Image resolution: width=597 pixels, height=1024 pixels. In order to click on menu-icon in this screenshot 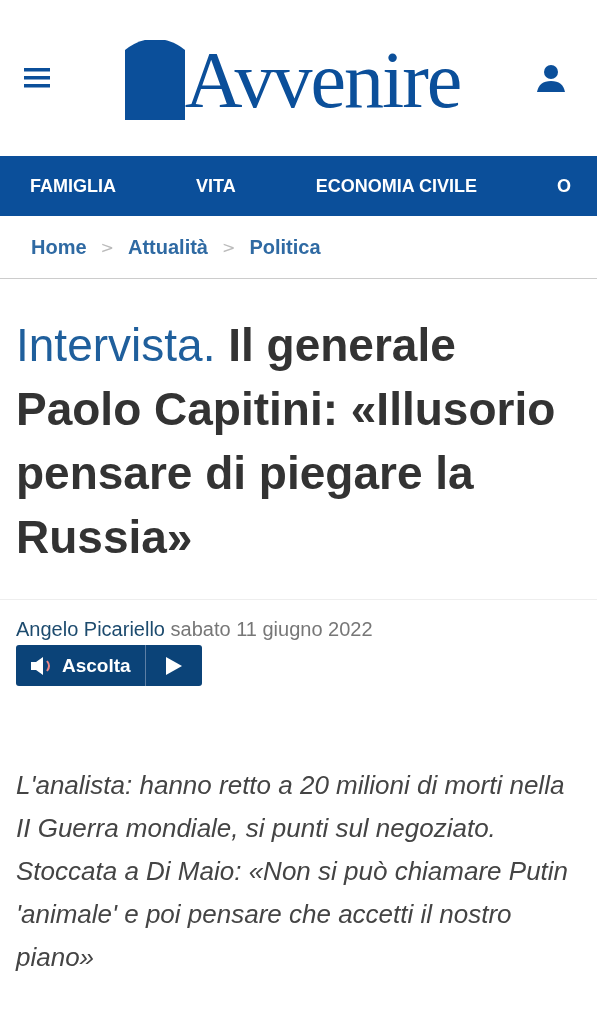, I will do `click(37, 78)`.